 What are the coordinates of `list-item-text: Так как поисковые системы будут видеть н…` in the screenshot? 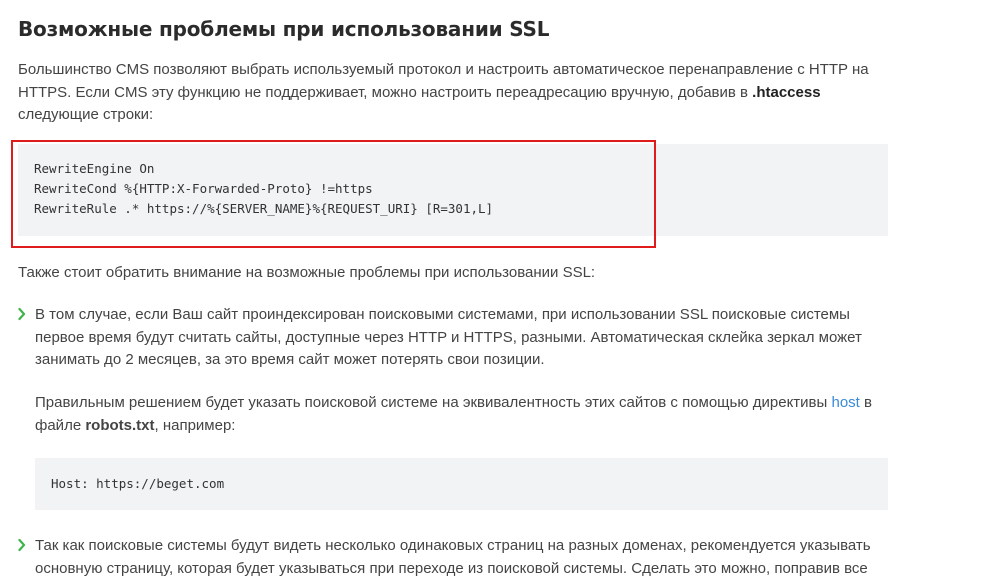 It's located at (453, 557).